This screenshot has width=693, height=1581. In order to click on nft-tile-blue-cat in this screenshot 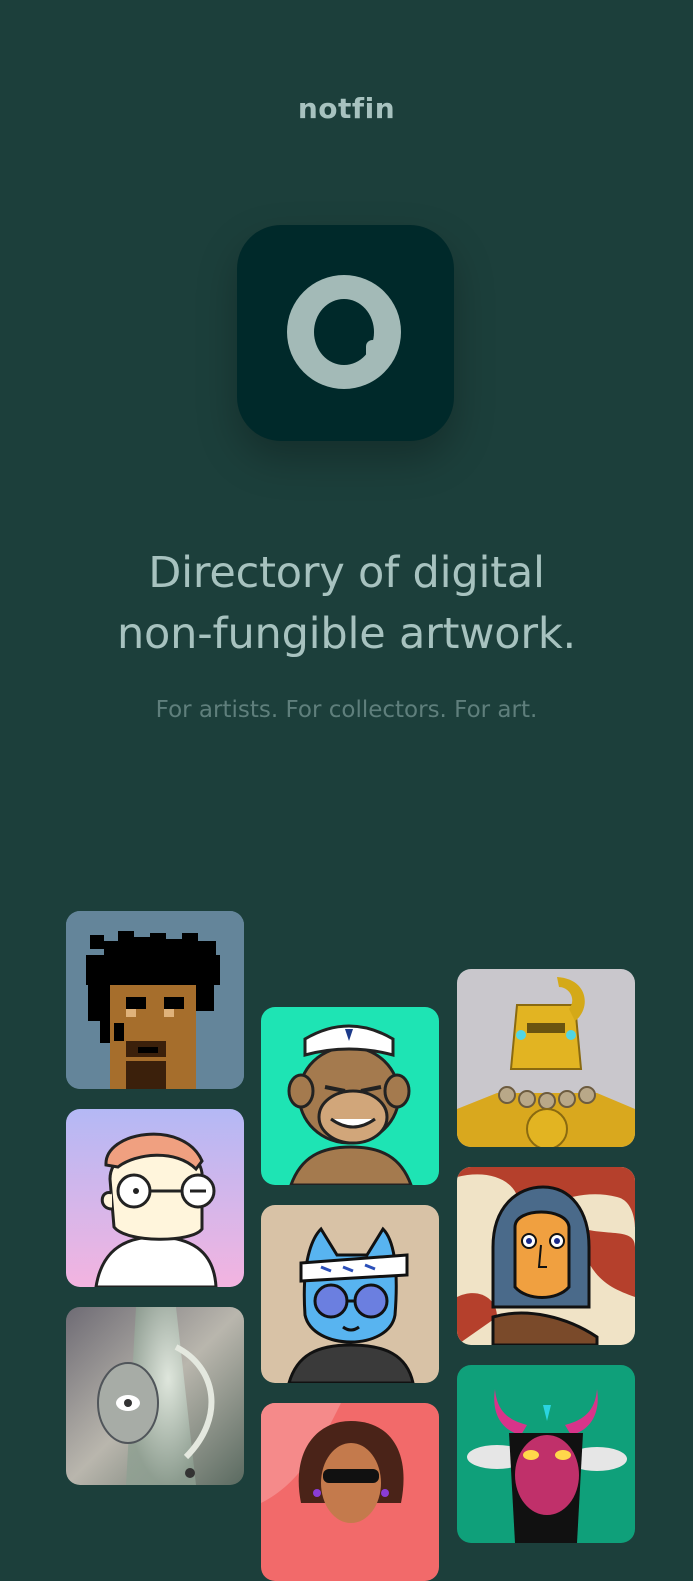, I will do `click(350, 1294)`.